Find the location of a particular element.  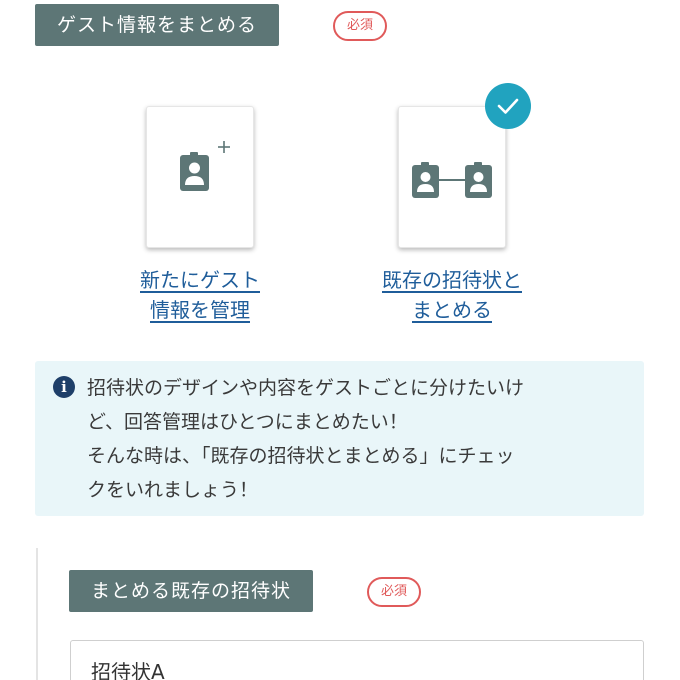

new-guest-info-link-line1: 新たにゲスト is located at coordinates (200, 280).